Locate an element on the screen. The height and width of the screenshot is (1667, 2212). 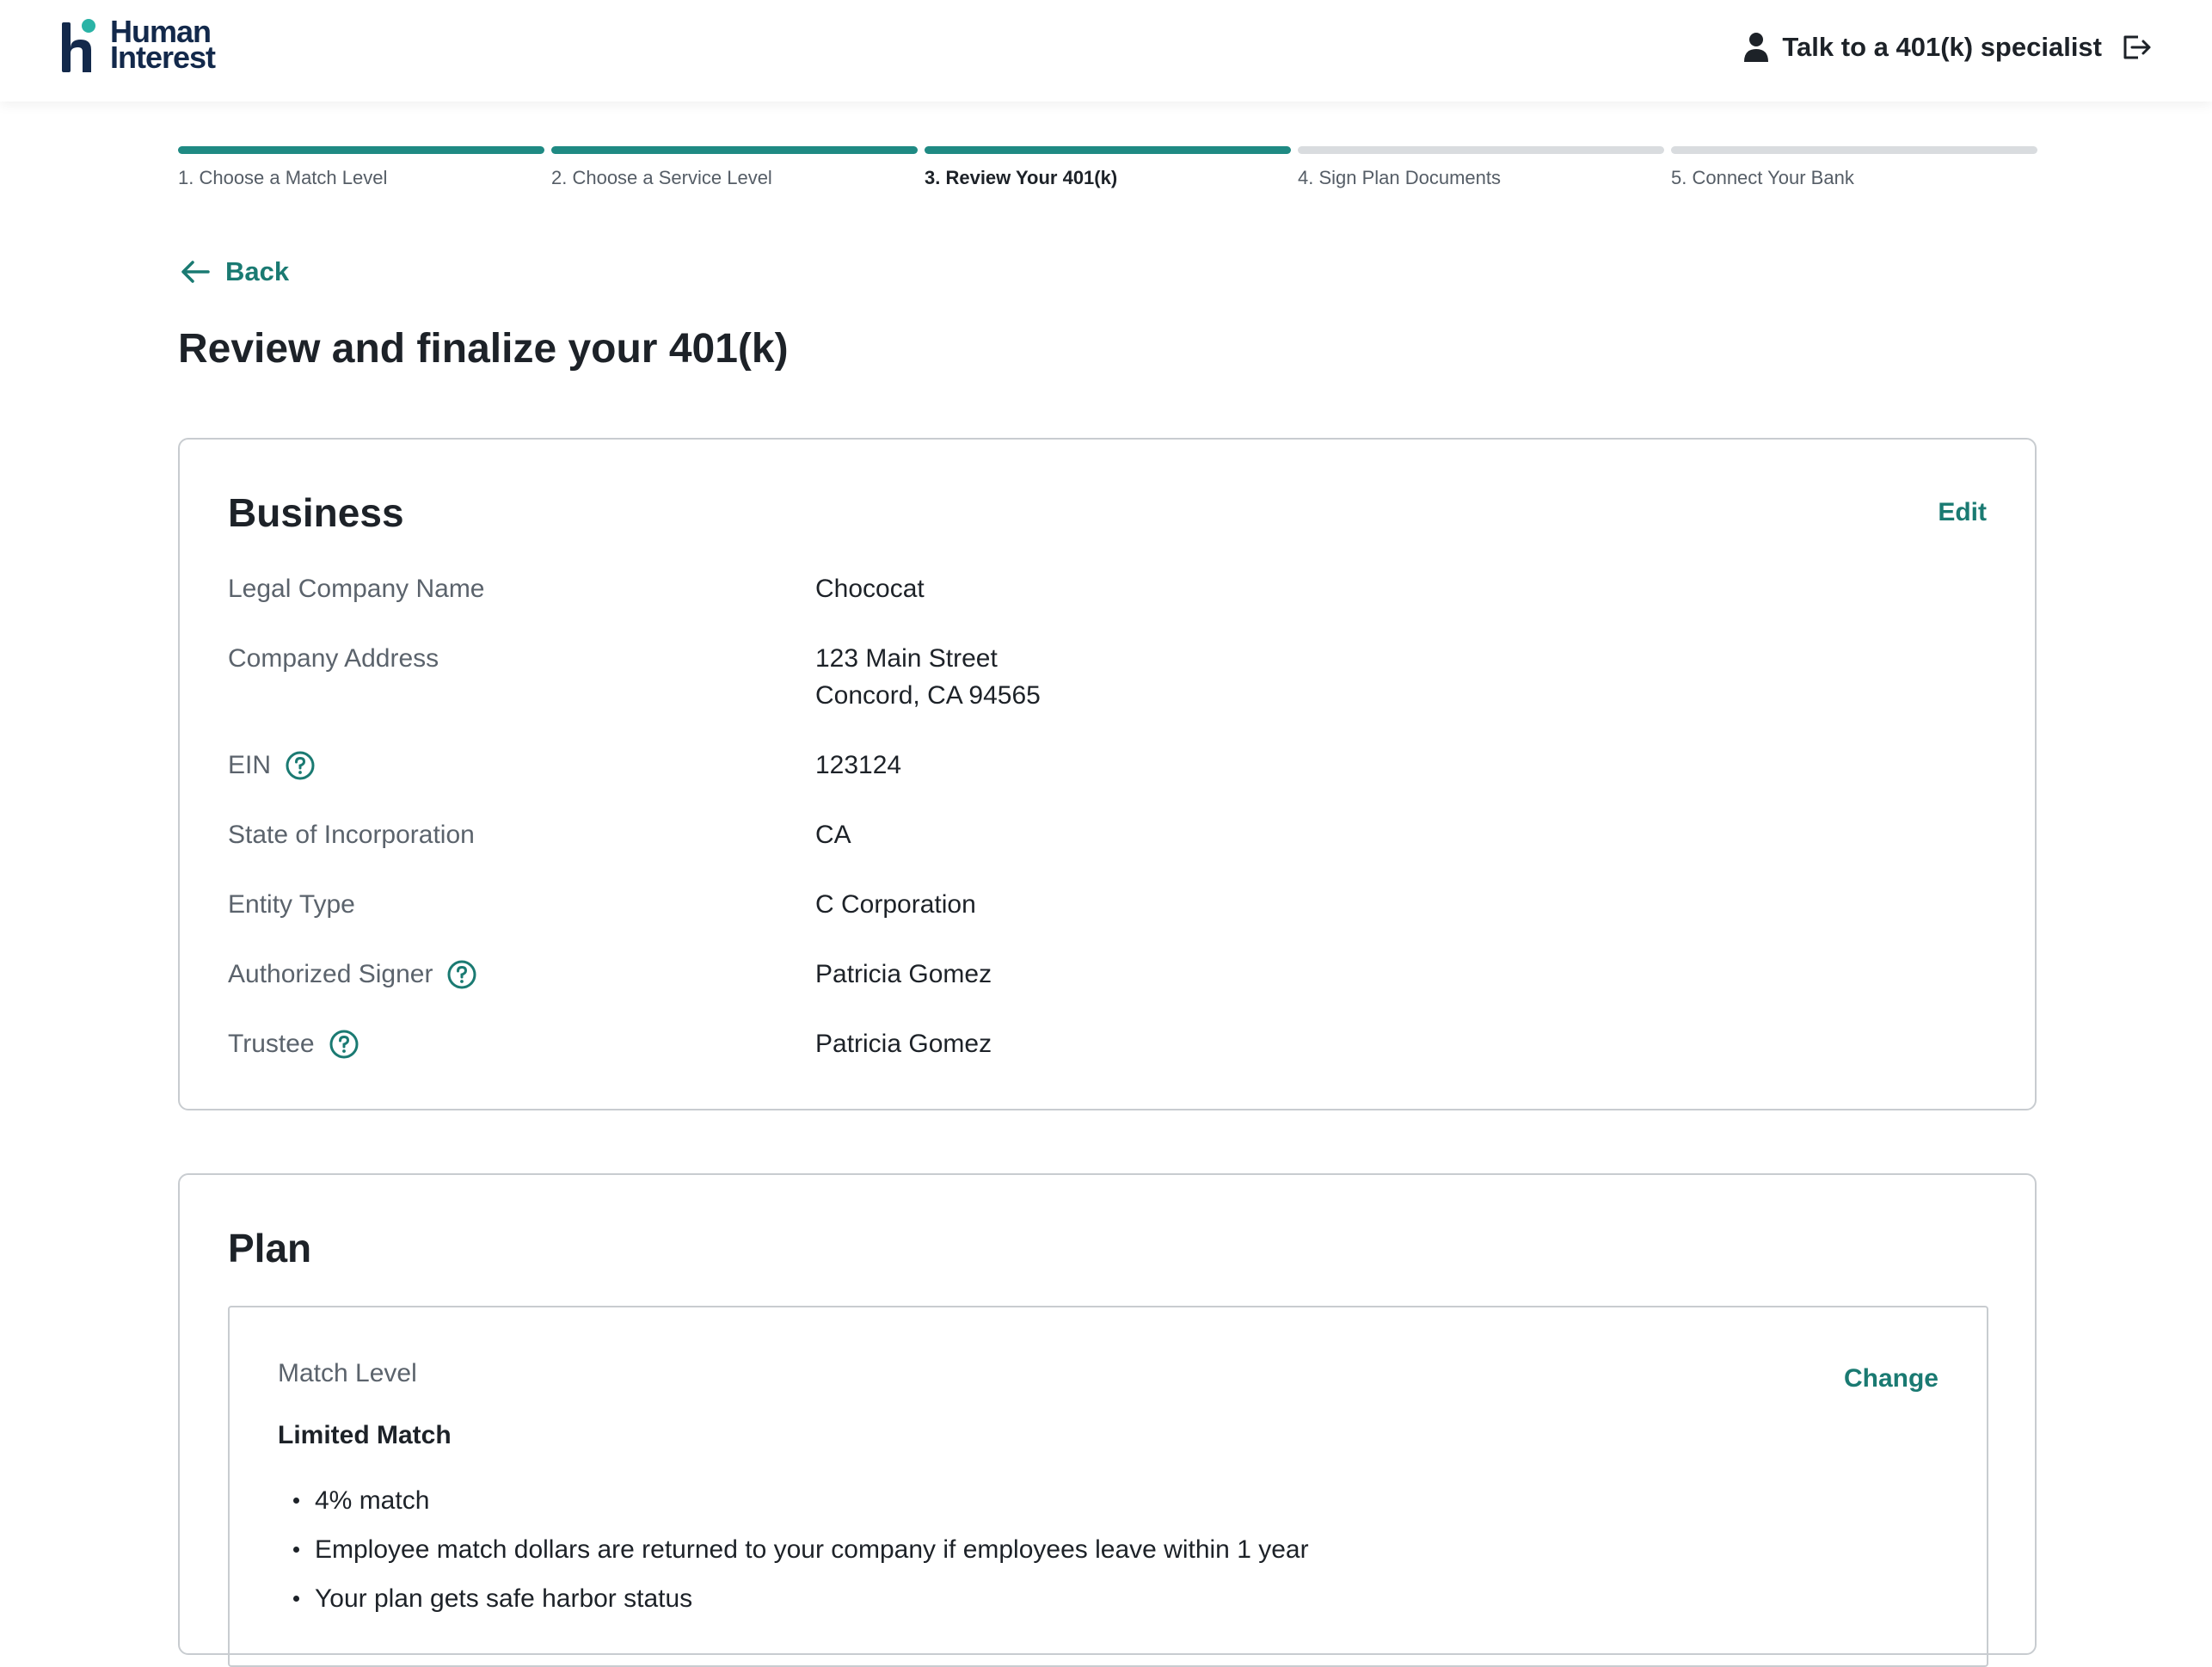
row-value: 123124 is located at coordinates (858, 765).